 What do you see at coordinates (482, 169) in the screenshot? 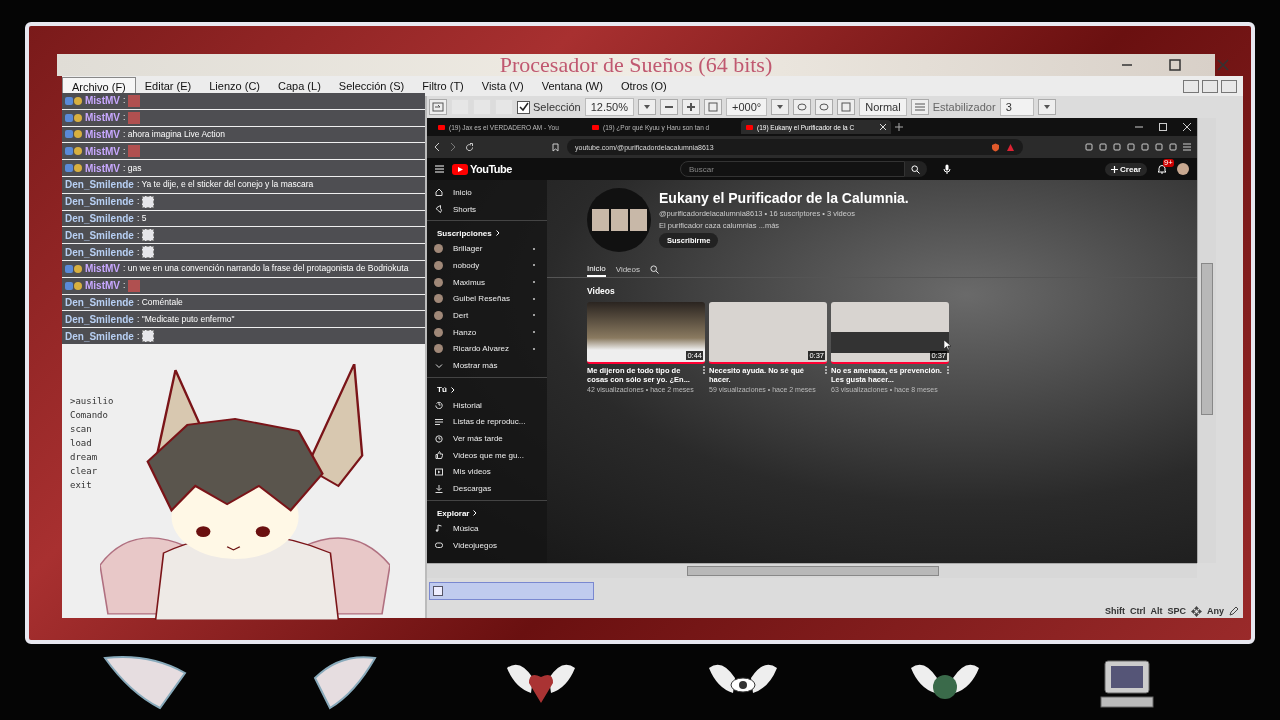
I see `youtube-logo: YouTube` at bounding box center [482, 169].